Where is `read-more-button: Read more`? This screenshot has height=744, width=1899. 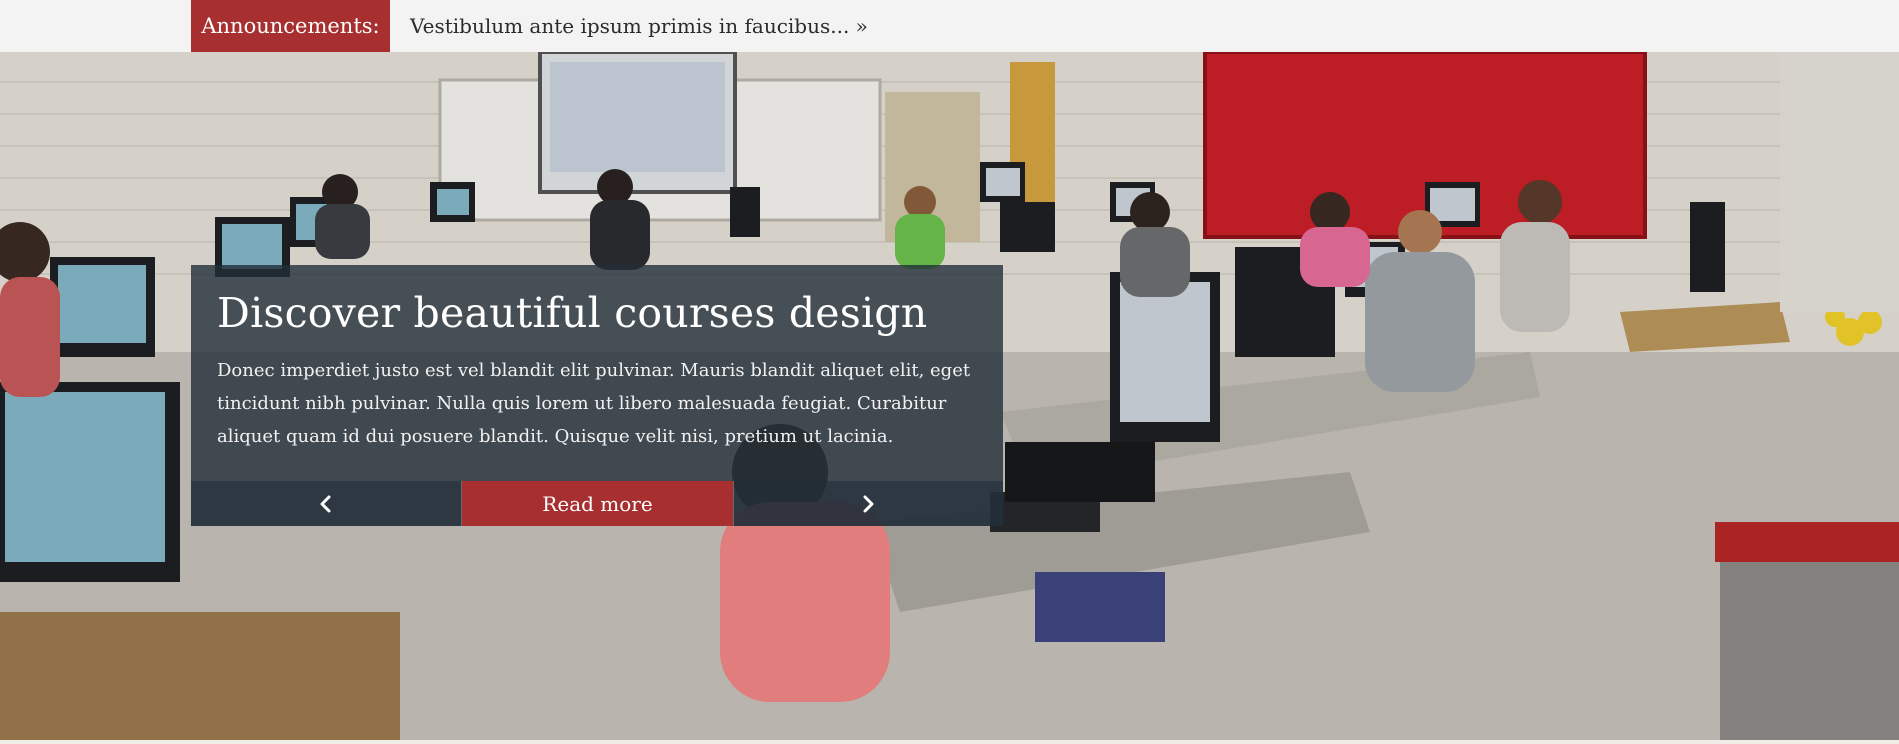 read-more-button: Read more is located at coordinates (597, 503).